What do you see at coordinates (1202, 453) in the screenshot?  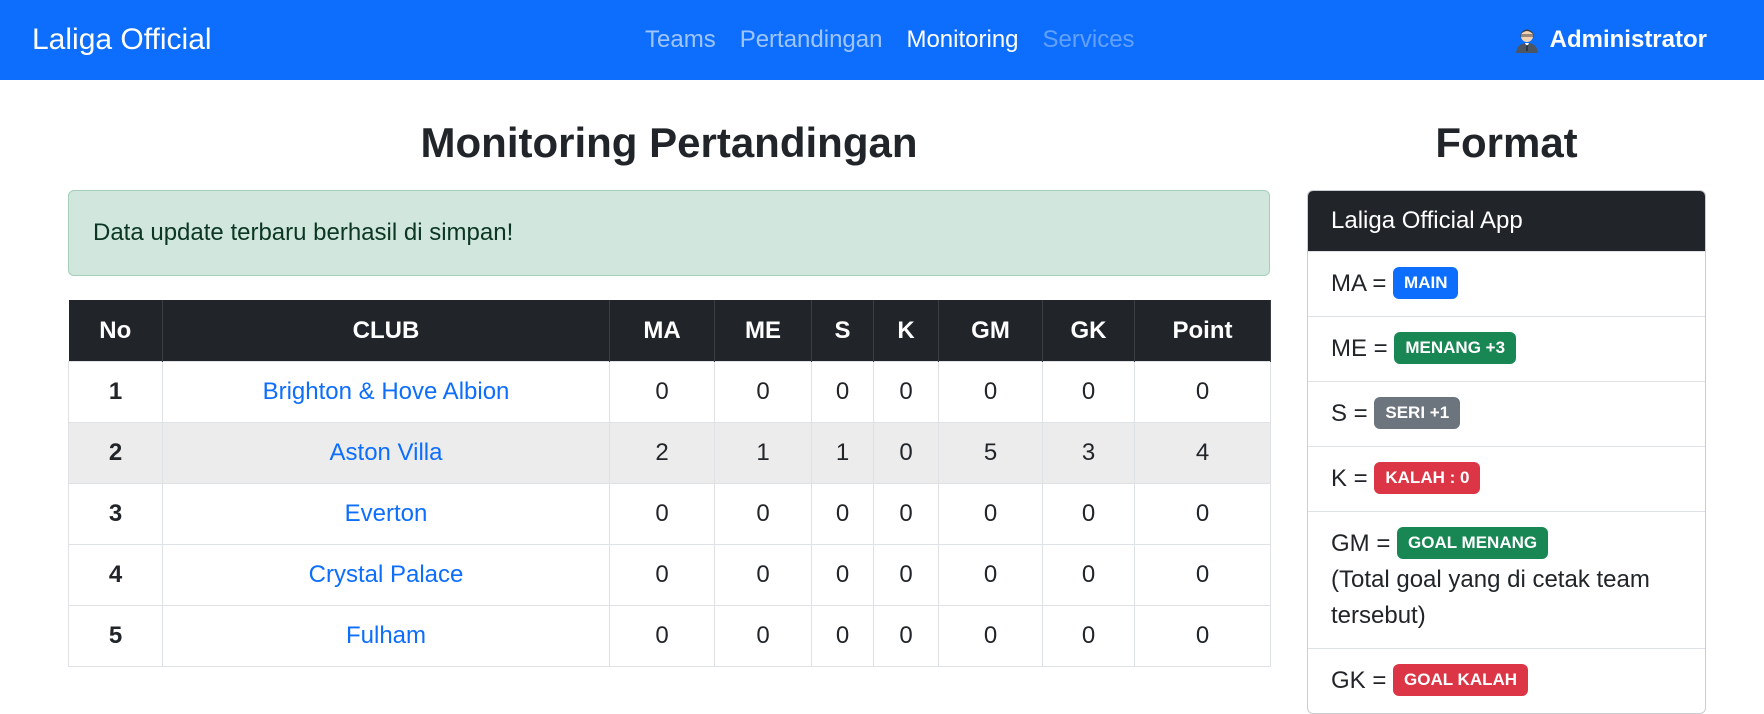 I see `cell-point: 4` at bounding box center [1202, 453].